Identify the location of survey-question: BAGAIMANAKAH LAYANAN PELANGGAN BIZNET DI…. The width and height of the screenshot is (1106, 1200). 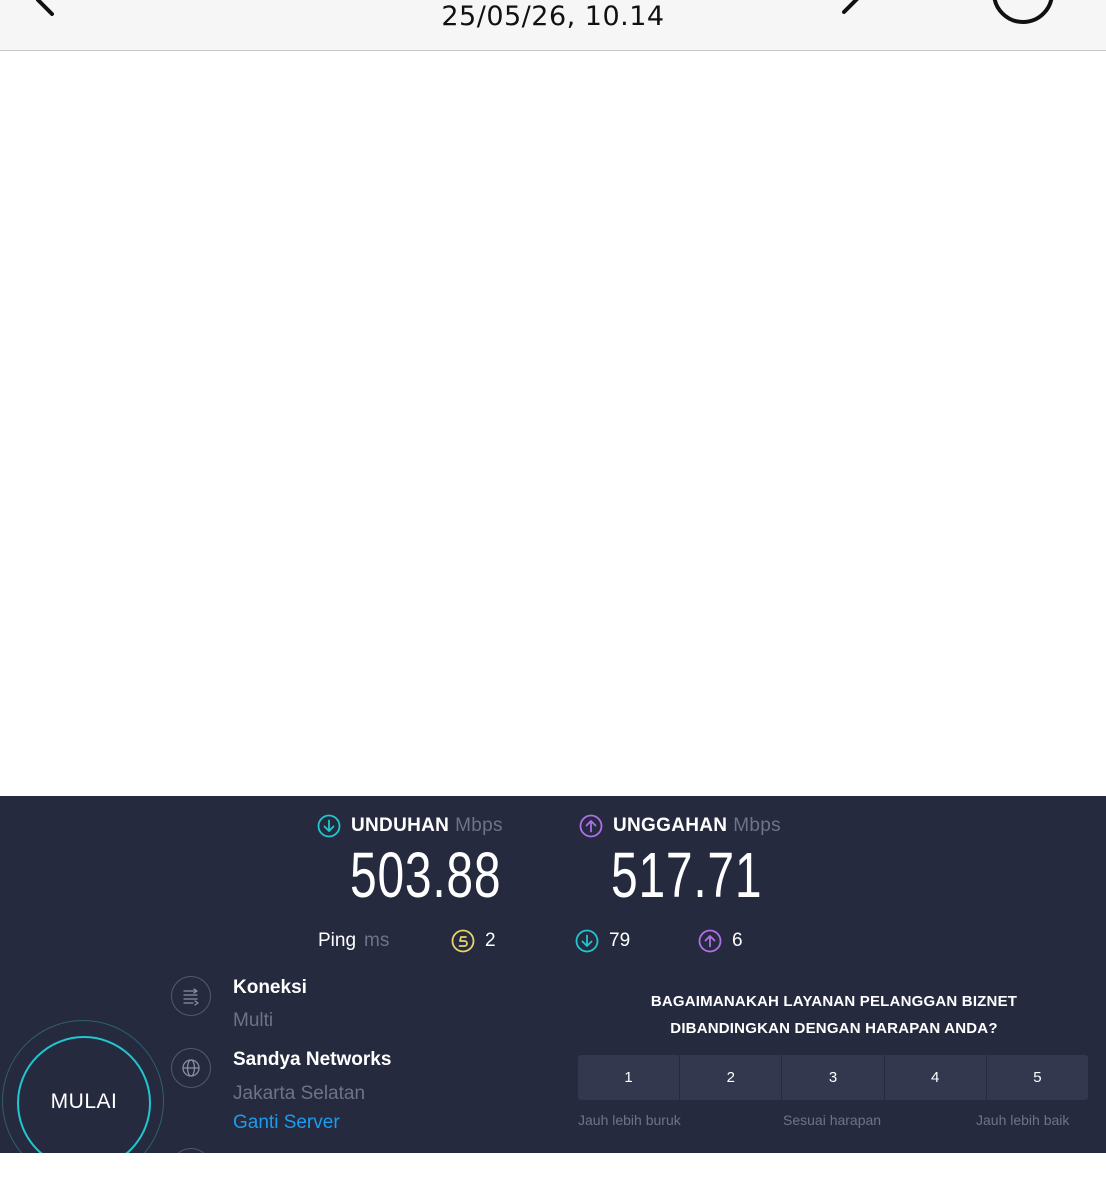
(834, 1015).